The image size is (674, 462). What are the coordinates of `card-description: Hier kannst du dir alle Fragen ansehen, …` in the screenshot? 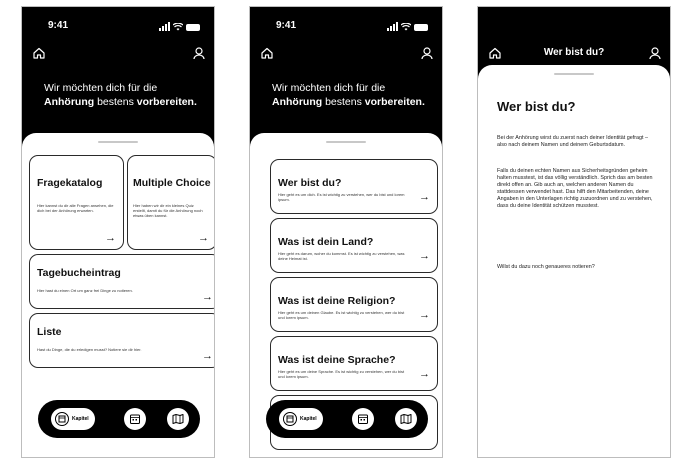 It's located at (75, 208).